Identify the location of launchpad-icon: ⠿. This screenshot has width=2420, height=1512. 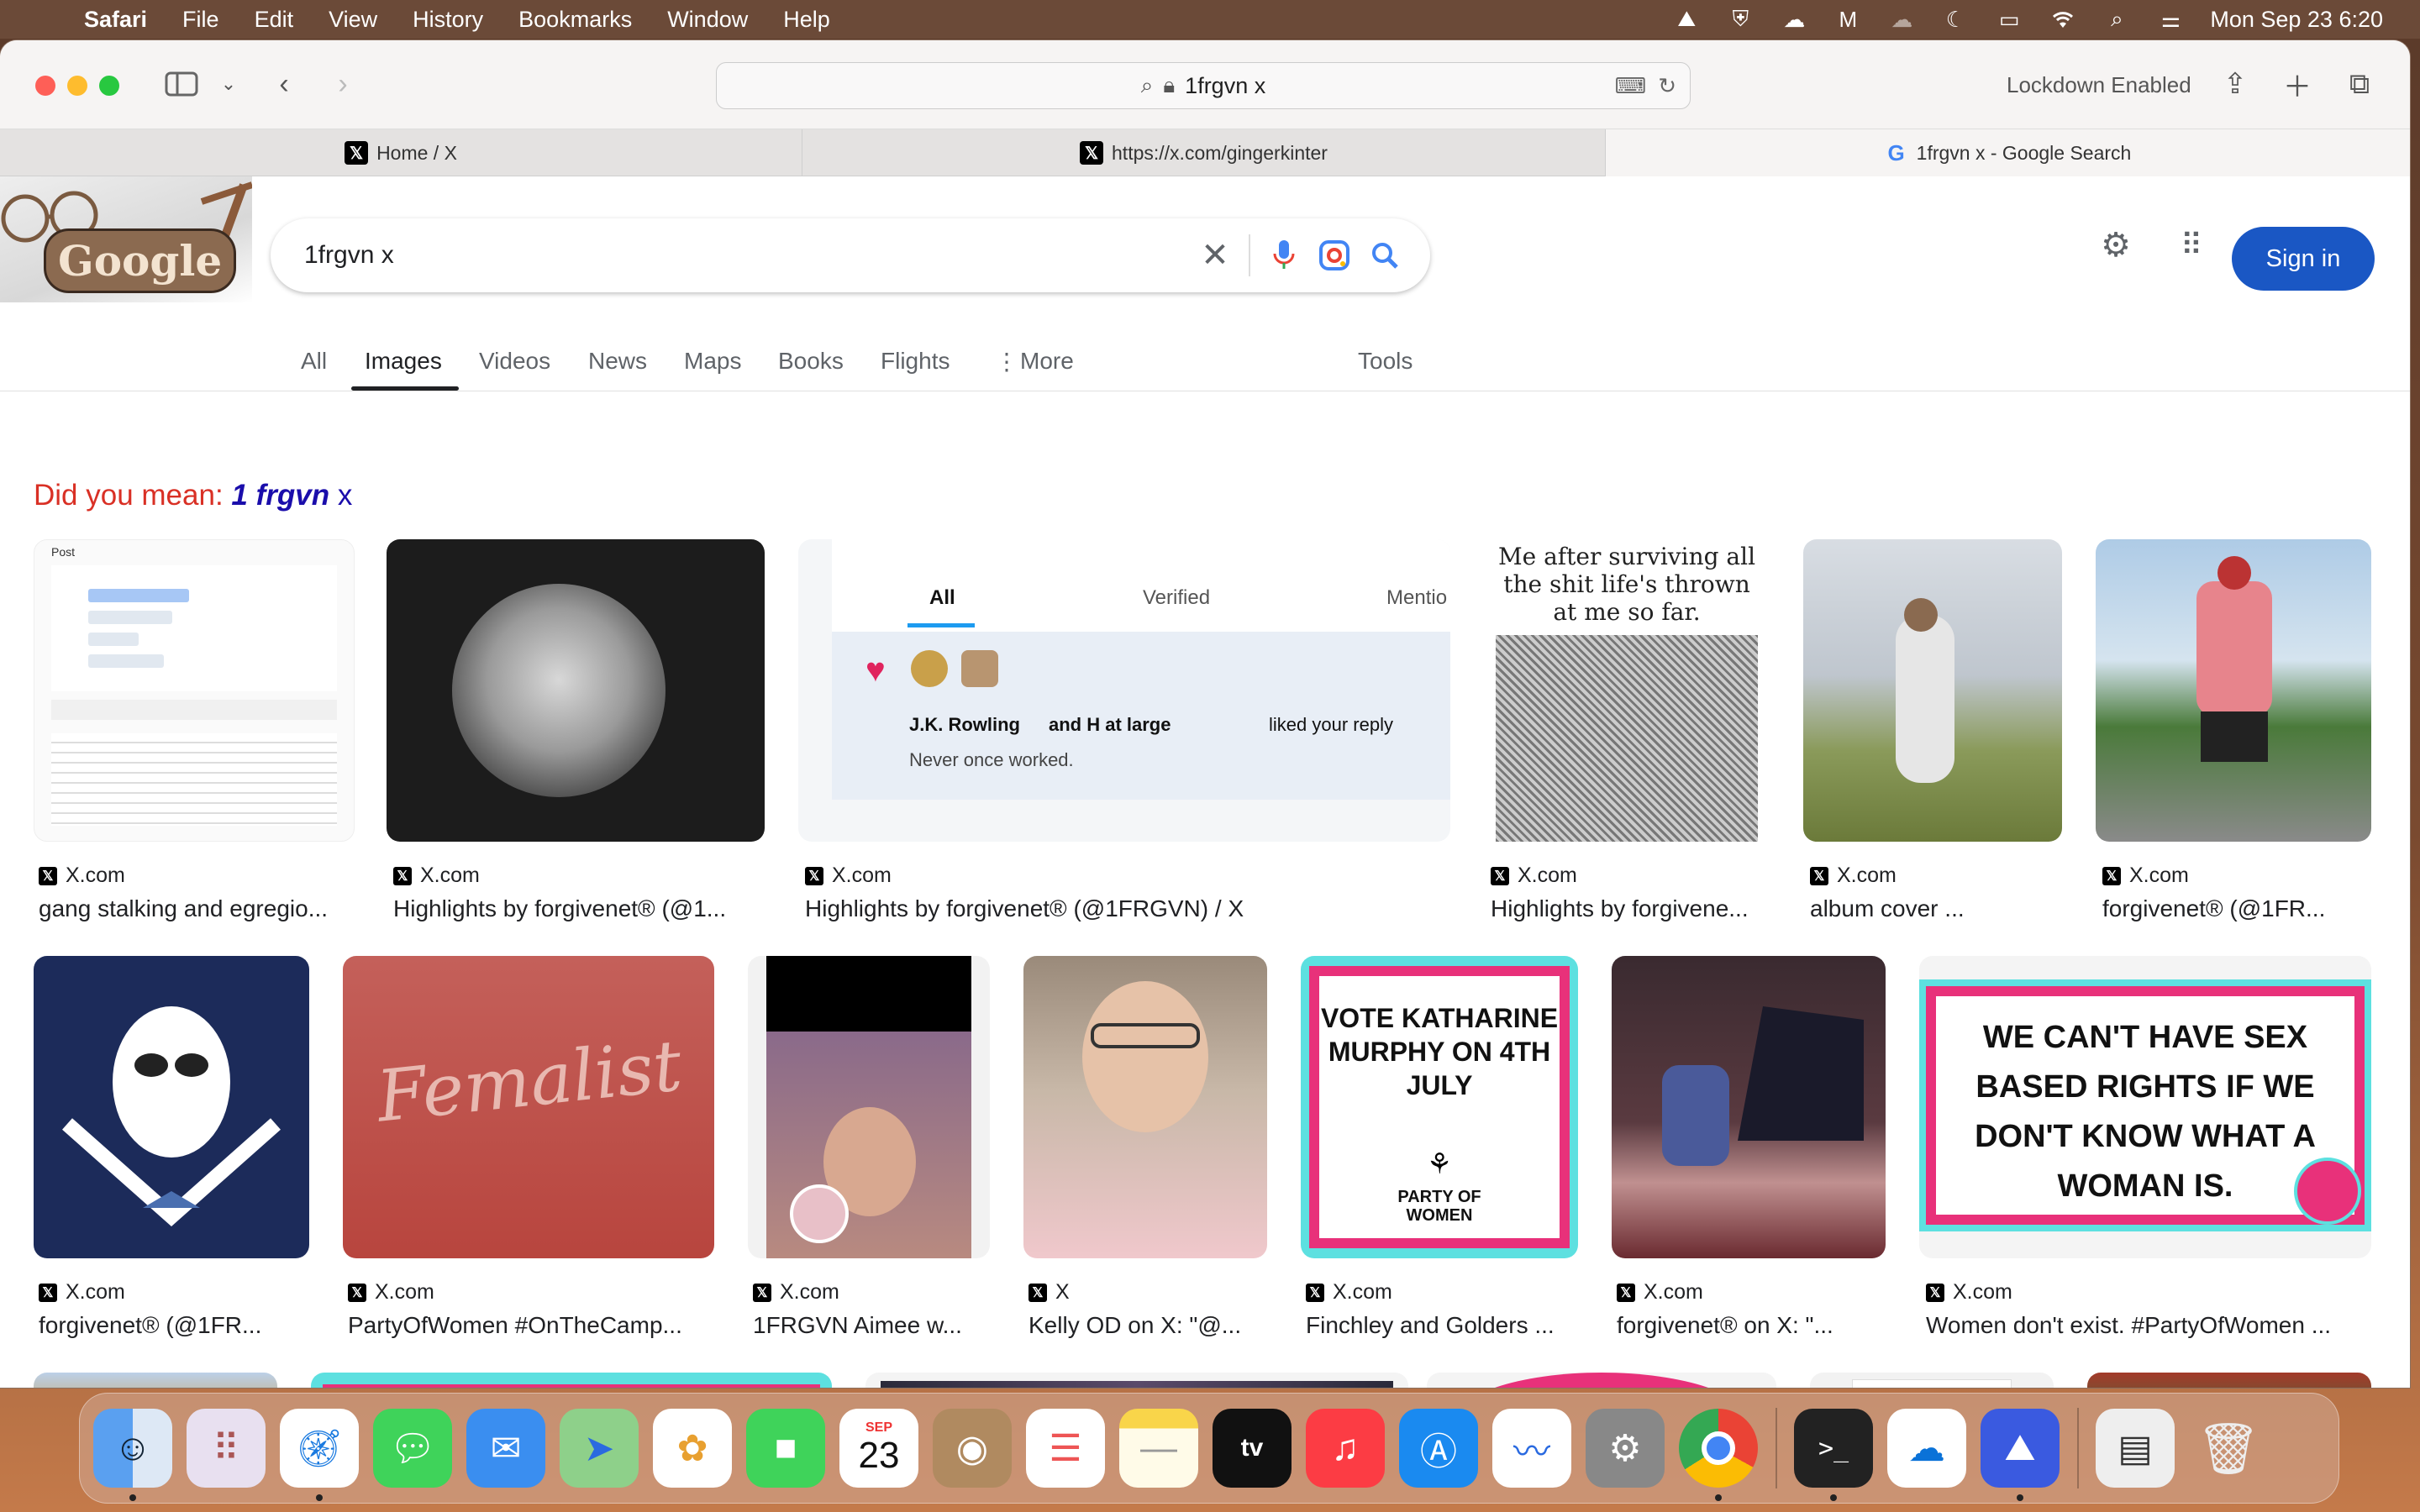
(226, 1448).